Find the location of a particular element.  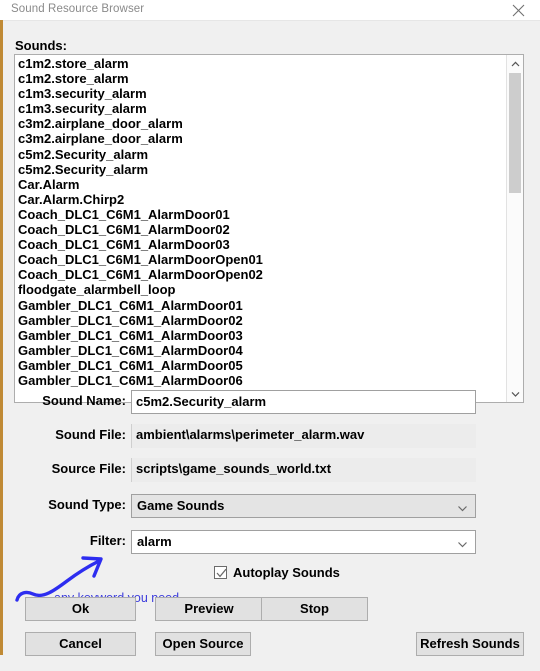

sounds-label: Sounds: is located at coordinates (41, 45).